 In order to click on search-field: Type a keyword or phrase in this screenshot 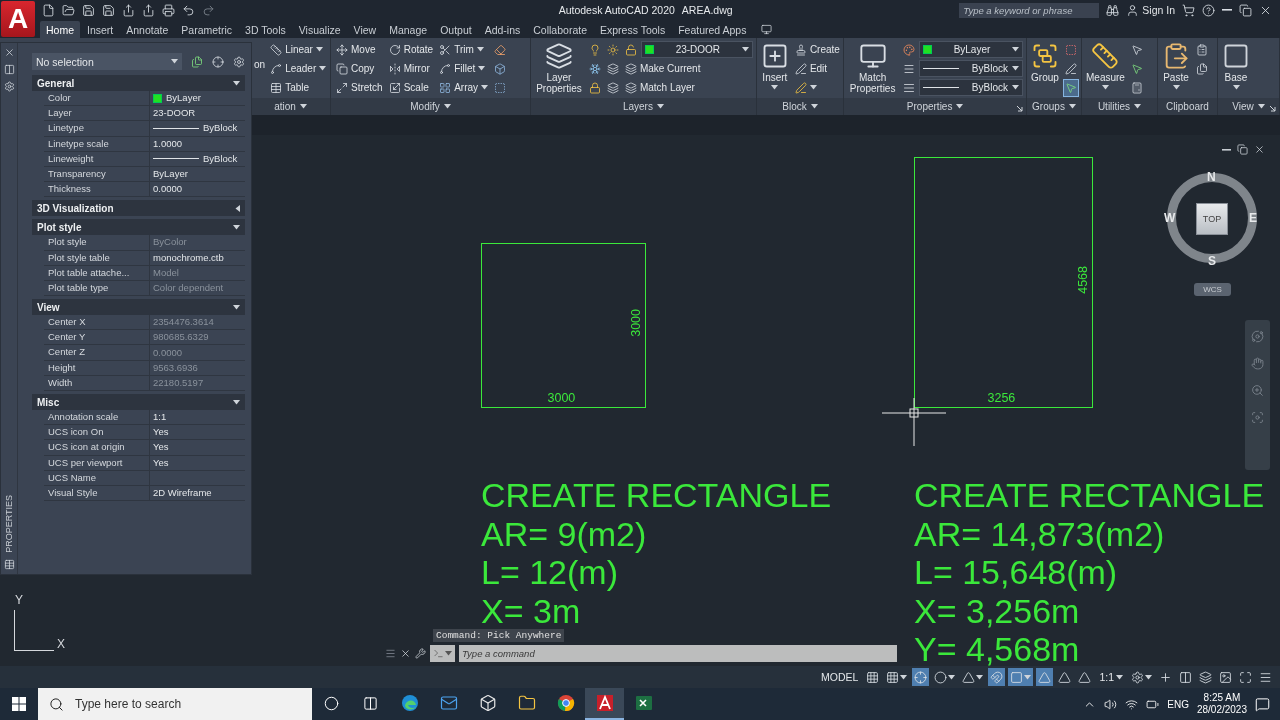, I will do `click(1029, 10)`.